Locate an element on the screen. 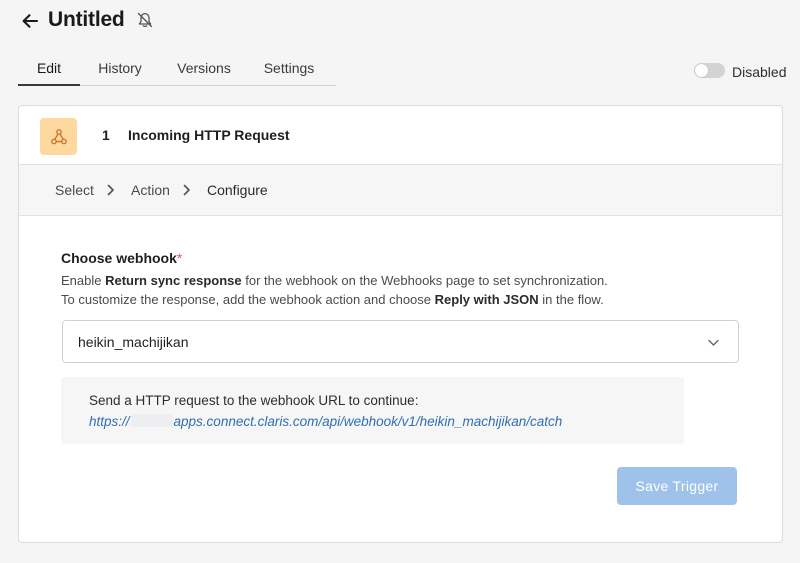 This screenshot has height=563, width=800. help-text-bold: Return sync response is located at coordinates (173, 280).